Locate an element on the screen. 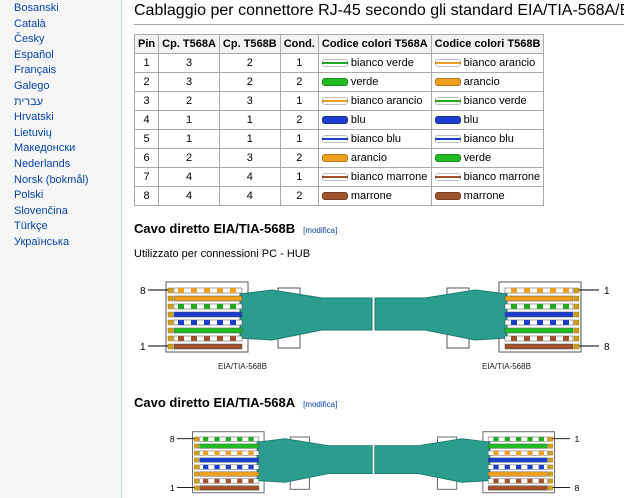  edit-link-568b: [modifica] is located at coordinates (320, 230).